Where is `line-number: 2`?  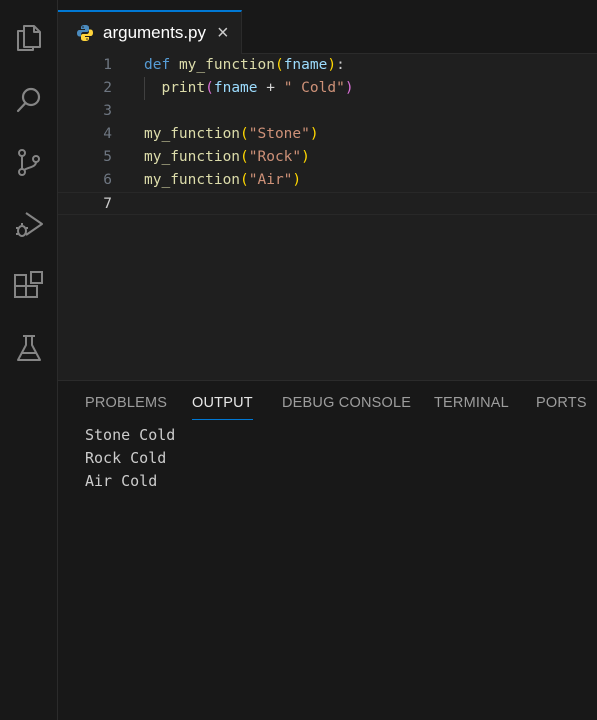 line-number: 2 is located at coordinates (107, 88).